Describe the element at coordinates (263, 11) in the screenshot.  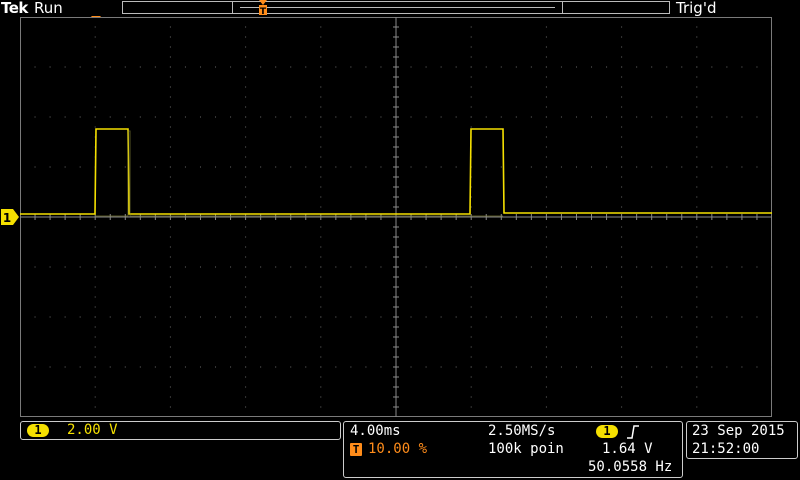
I see `svg-text: T` at that location.